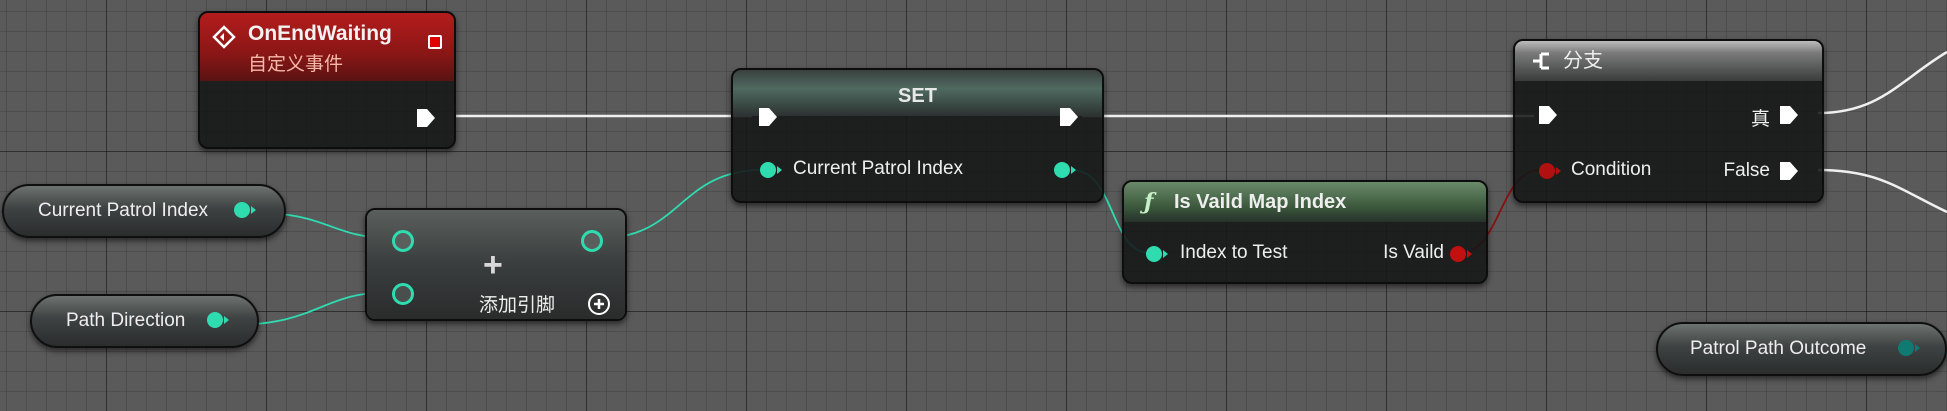  What do you see at coordinates (126, 320) in the screenshot?
I see `var-path-direction-label: Path Direction` at bounding box center [126, 320].